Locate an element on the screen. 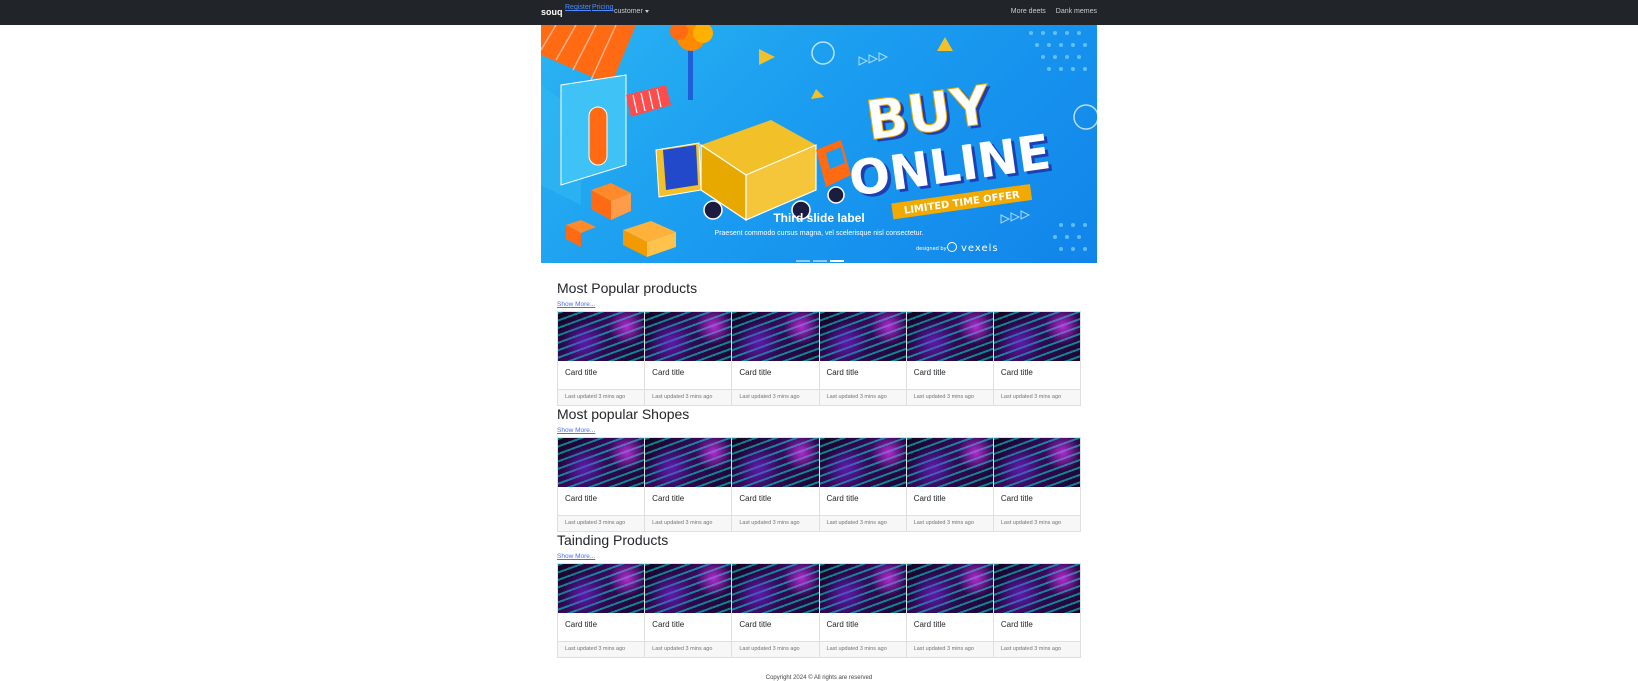  nav-link-dank-memes: Dank memes is located at coordinates (1076, 11).